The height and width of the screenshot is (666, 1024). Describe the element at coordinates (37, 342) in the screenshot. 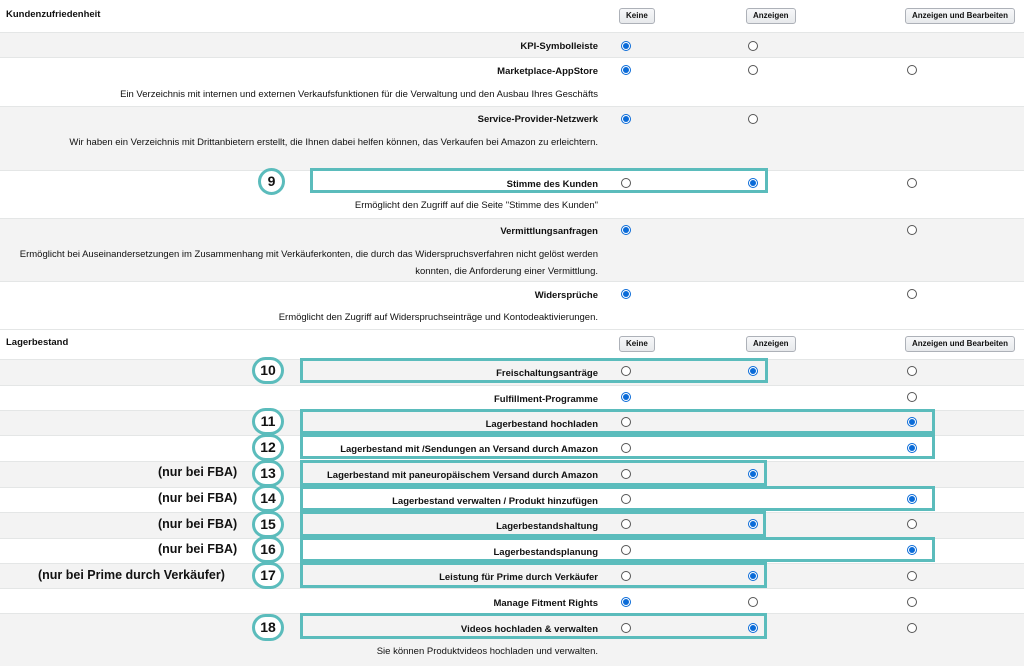

I see `section-title: Lagerbestand` at that location.